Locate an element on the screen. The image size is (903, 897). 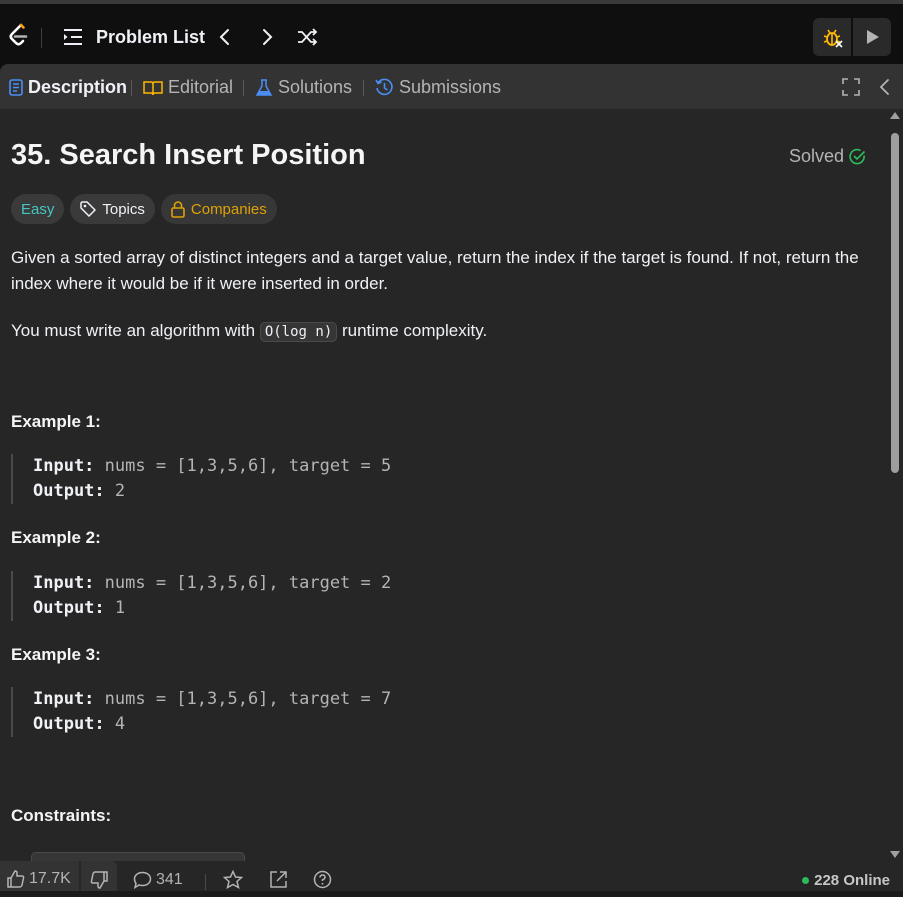
inline-code: O(log n) is located at coordinates (298, 332).